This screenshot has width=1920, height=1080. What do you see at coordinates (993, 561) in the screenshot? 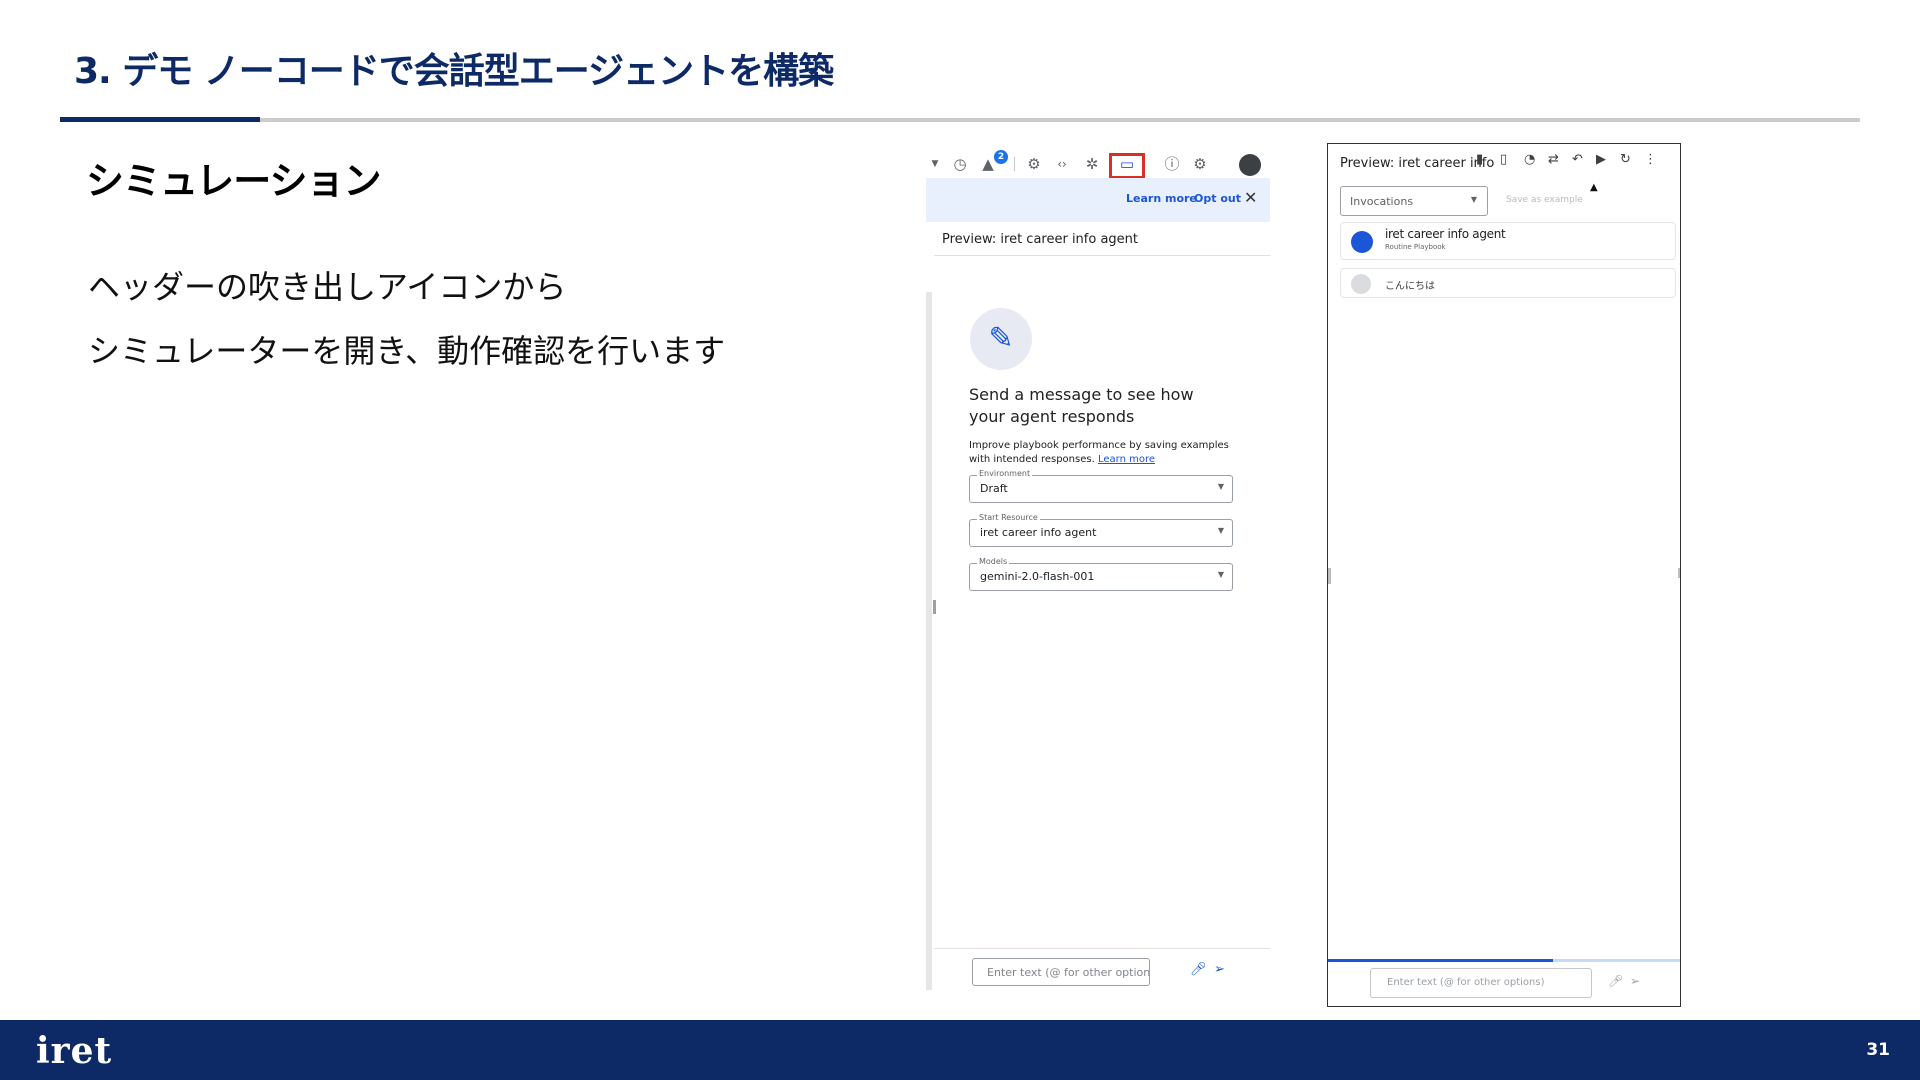
I see `models-label: Models` at bounding box center [993, 561].